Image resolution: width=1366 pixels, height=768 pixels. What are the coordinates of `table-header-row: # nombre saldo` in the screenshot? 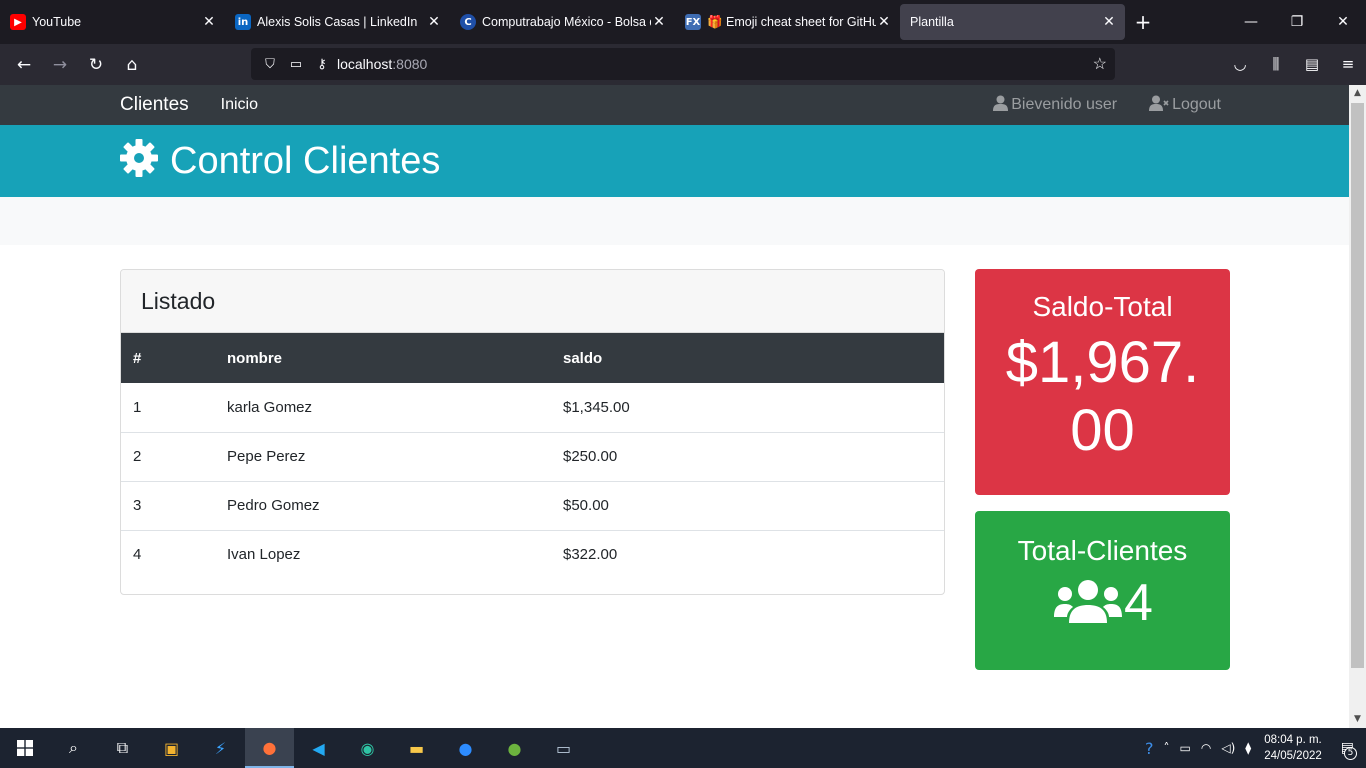 It's located at (532, 358).